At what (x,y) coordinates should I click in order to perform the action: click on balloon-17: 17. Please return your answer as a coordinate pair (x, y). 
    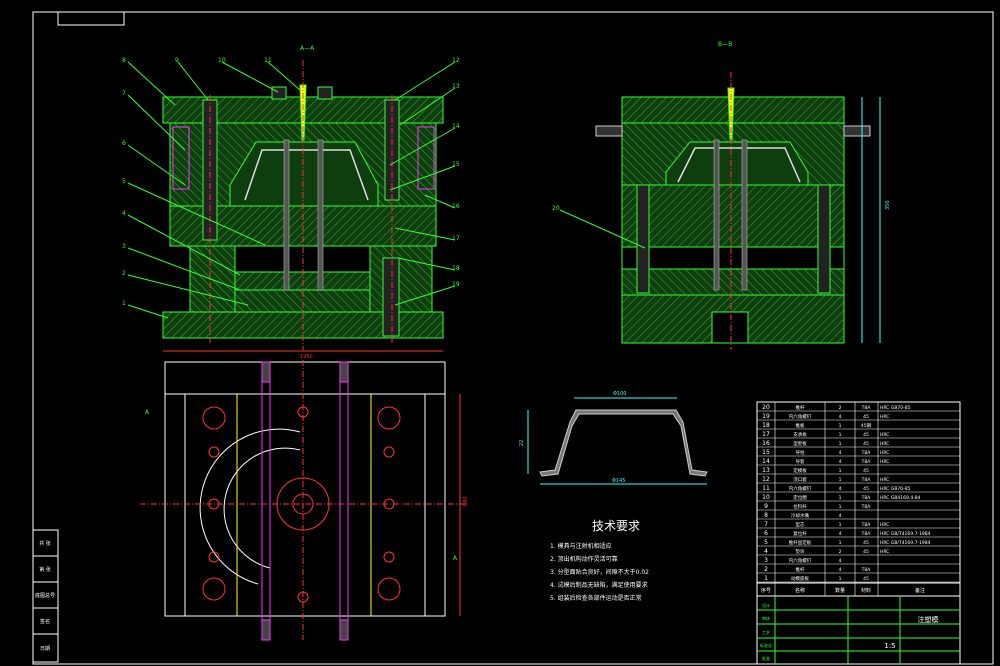
    Looking at the image, I should click on (456, 238).